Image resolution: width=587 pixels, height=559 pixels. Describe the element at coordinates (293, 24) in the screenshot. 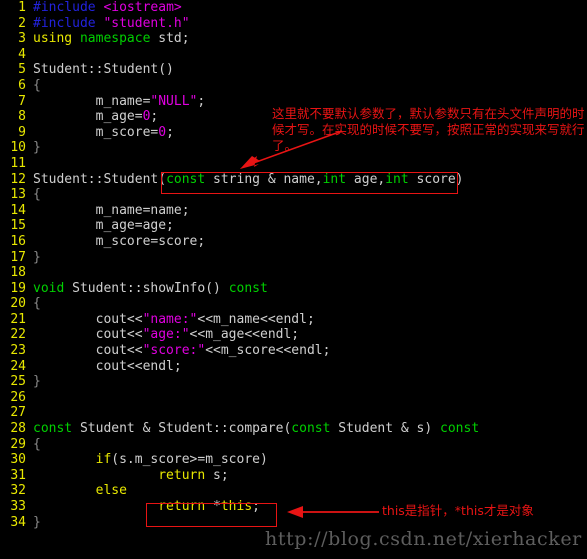

I see `code-line: 2 #include "student.h"` at that location.